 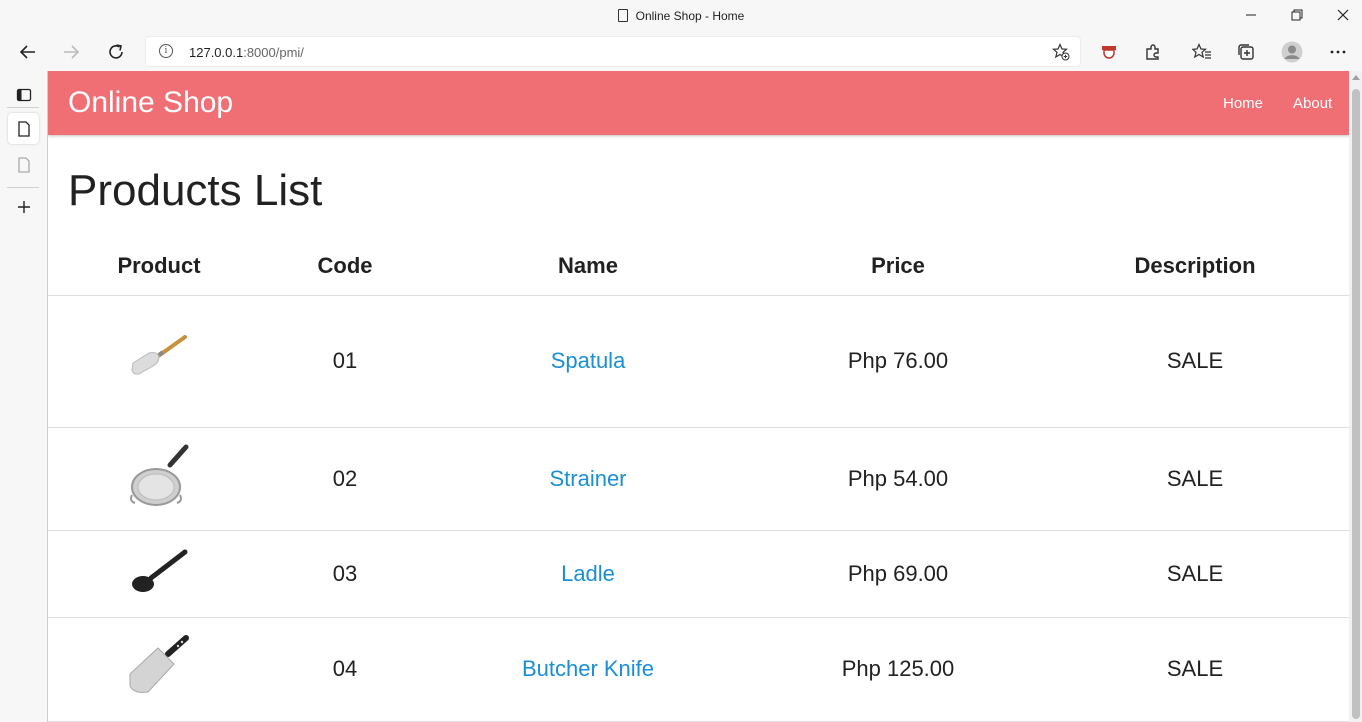 What do you see at coordinates (690, 16) in the screenshot?
I see `window-title: Online Shop - Home` at bounding box center [690, 16].